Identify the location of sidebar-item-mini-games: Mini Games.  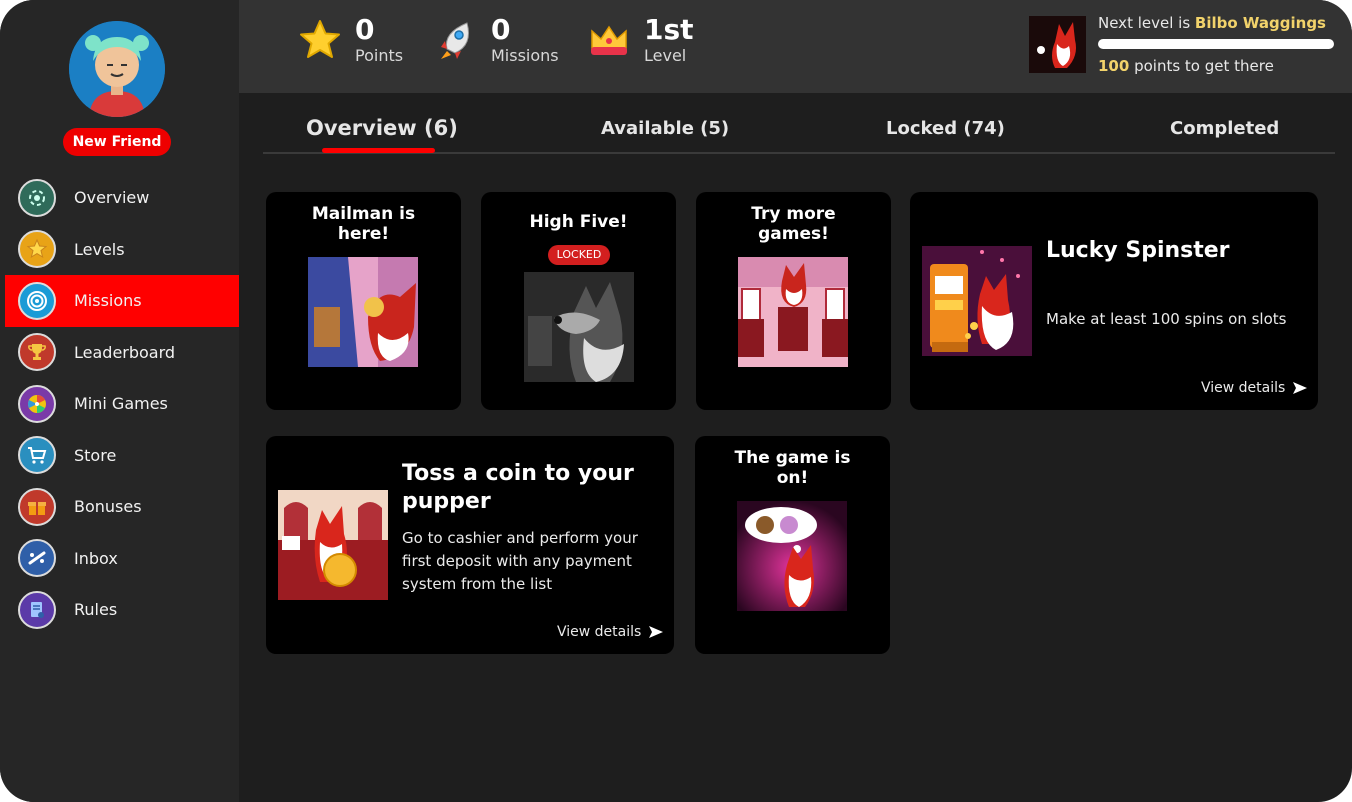
(119, 404).